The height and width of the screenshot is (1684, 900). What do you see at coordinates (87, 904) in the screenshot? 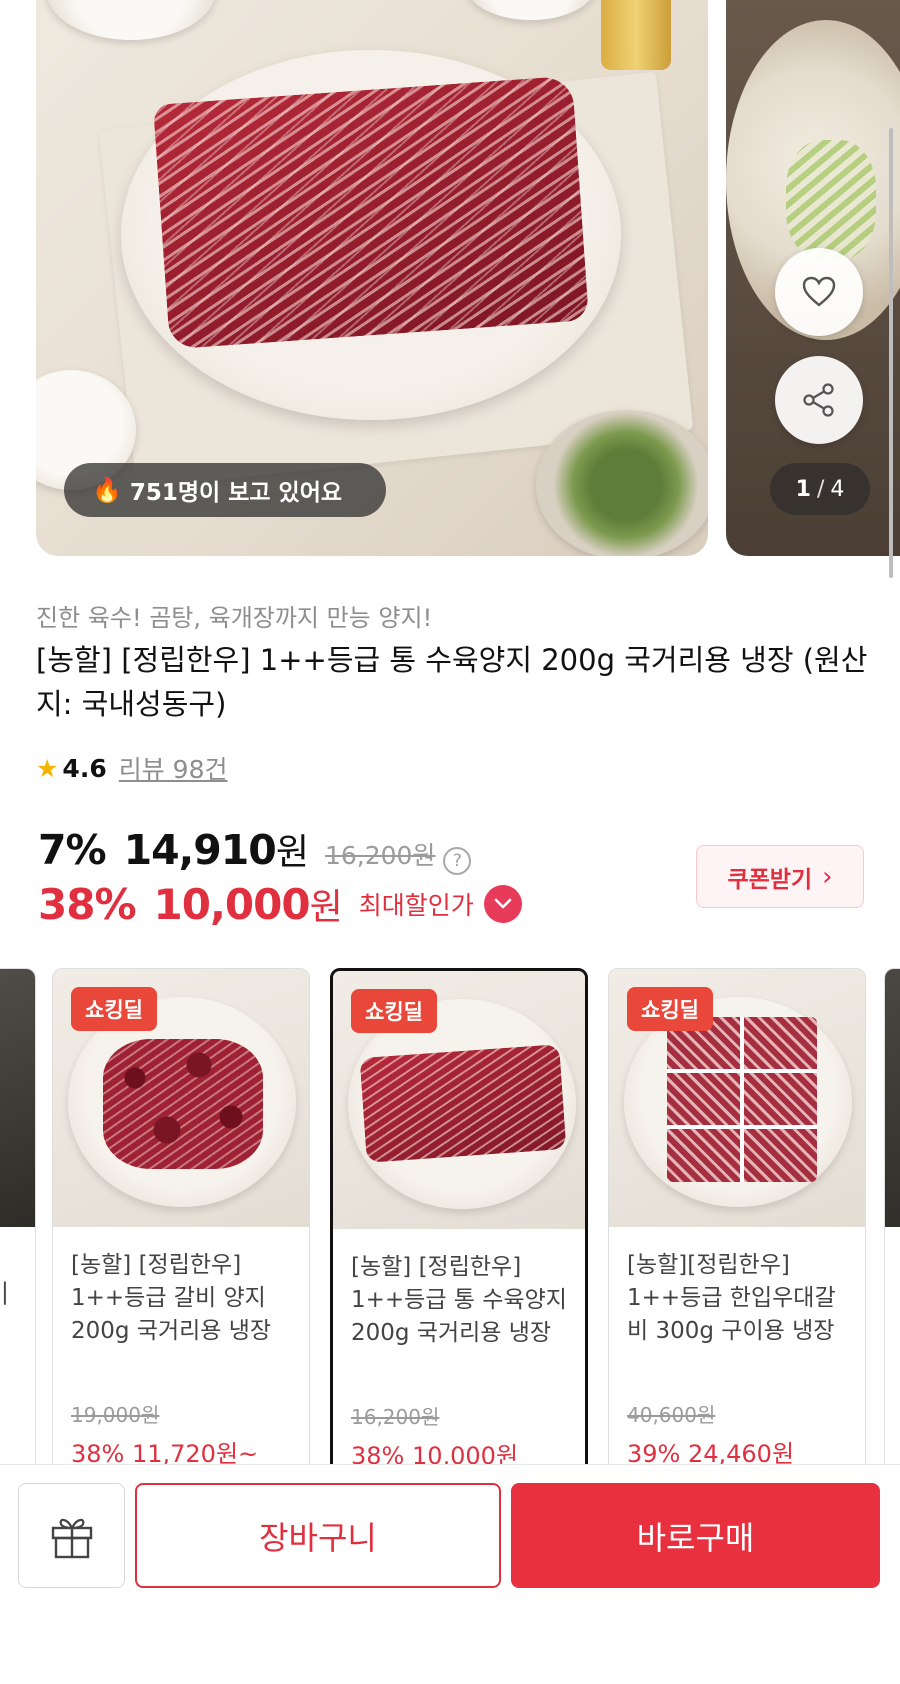
I see `max-discount-percent: 38%` at bounding box center [87, 904].